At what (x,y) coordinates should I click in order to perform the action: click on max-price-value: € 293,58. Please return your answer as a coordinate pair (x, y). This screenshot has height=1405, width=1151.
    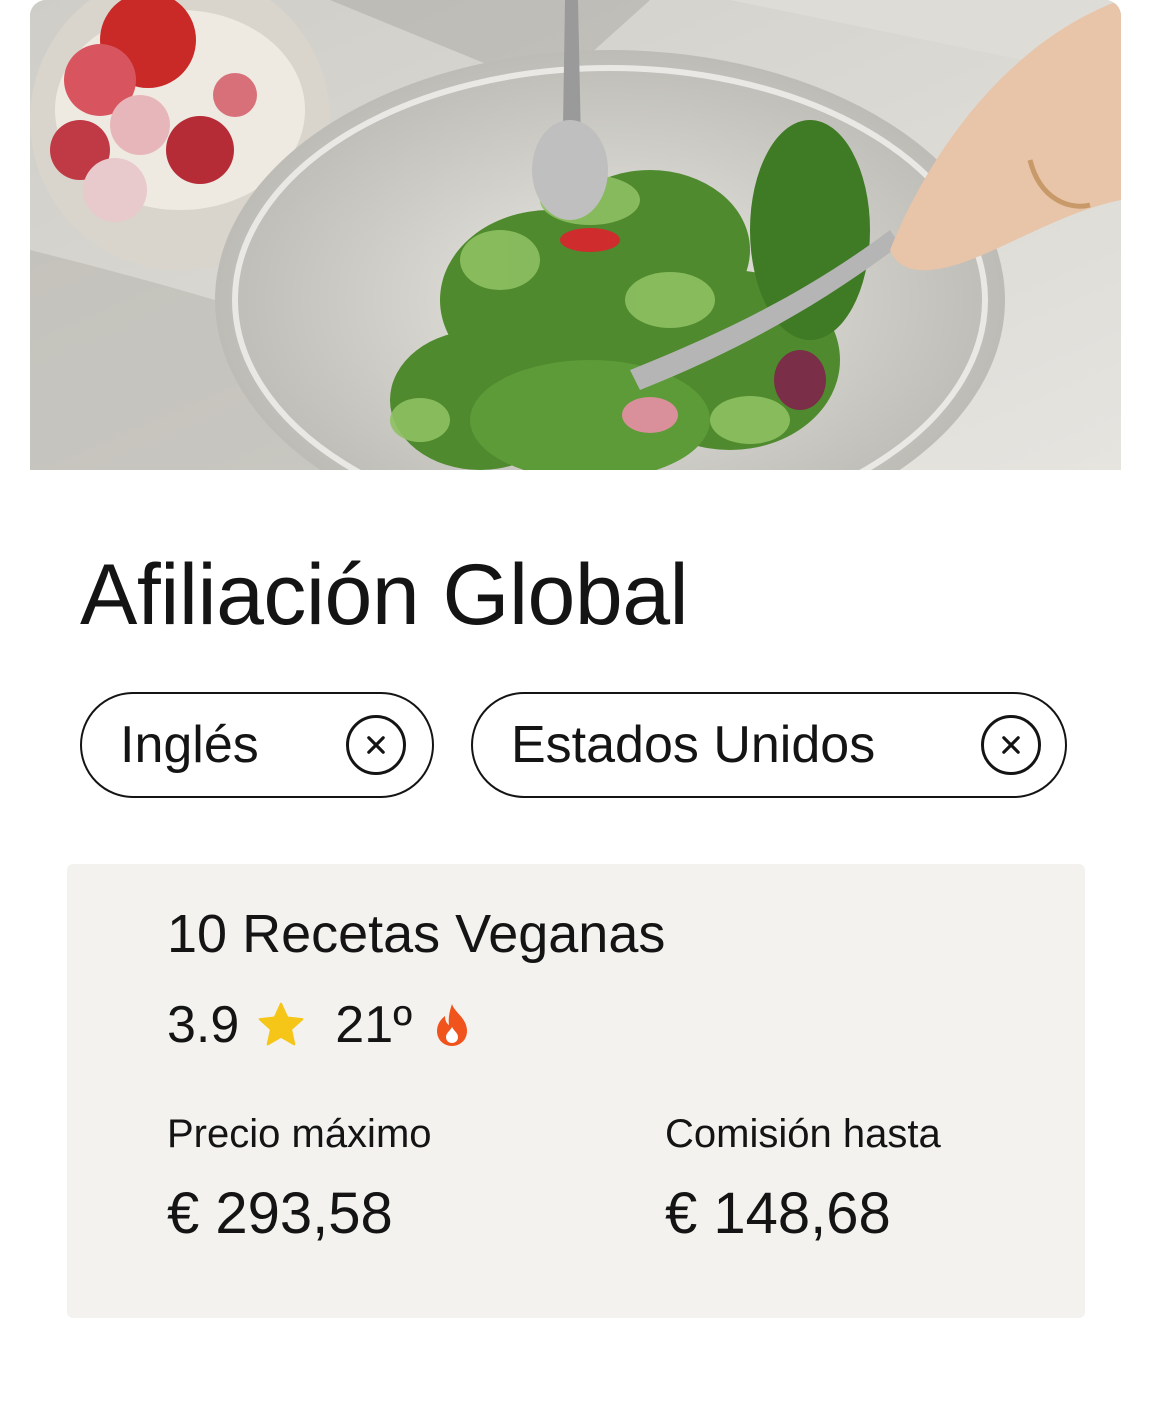
    Looking at the image, I should click on (280, 1213).